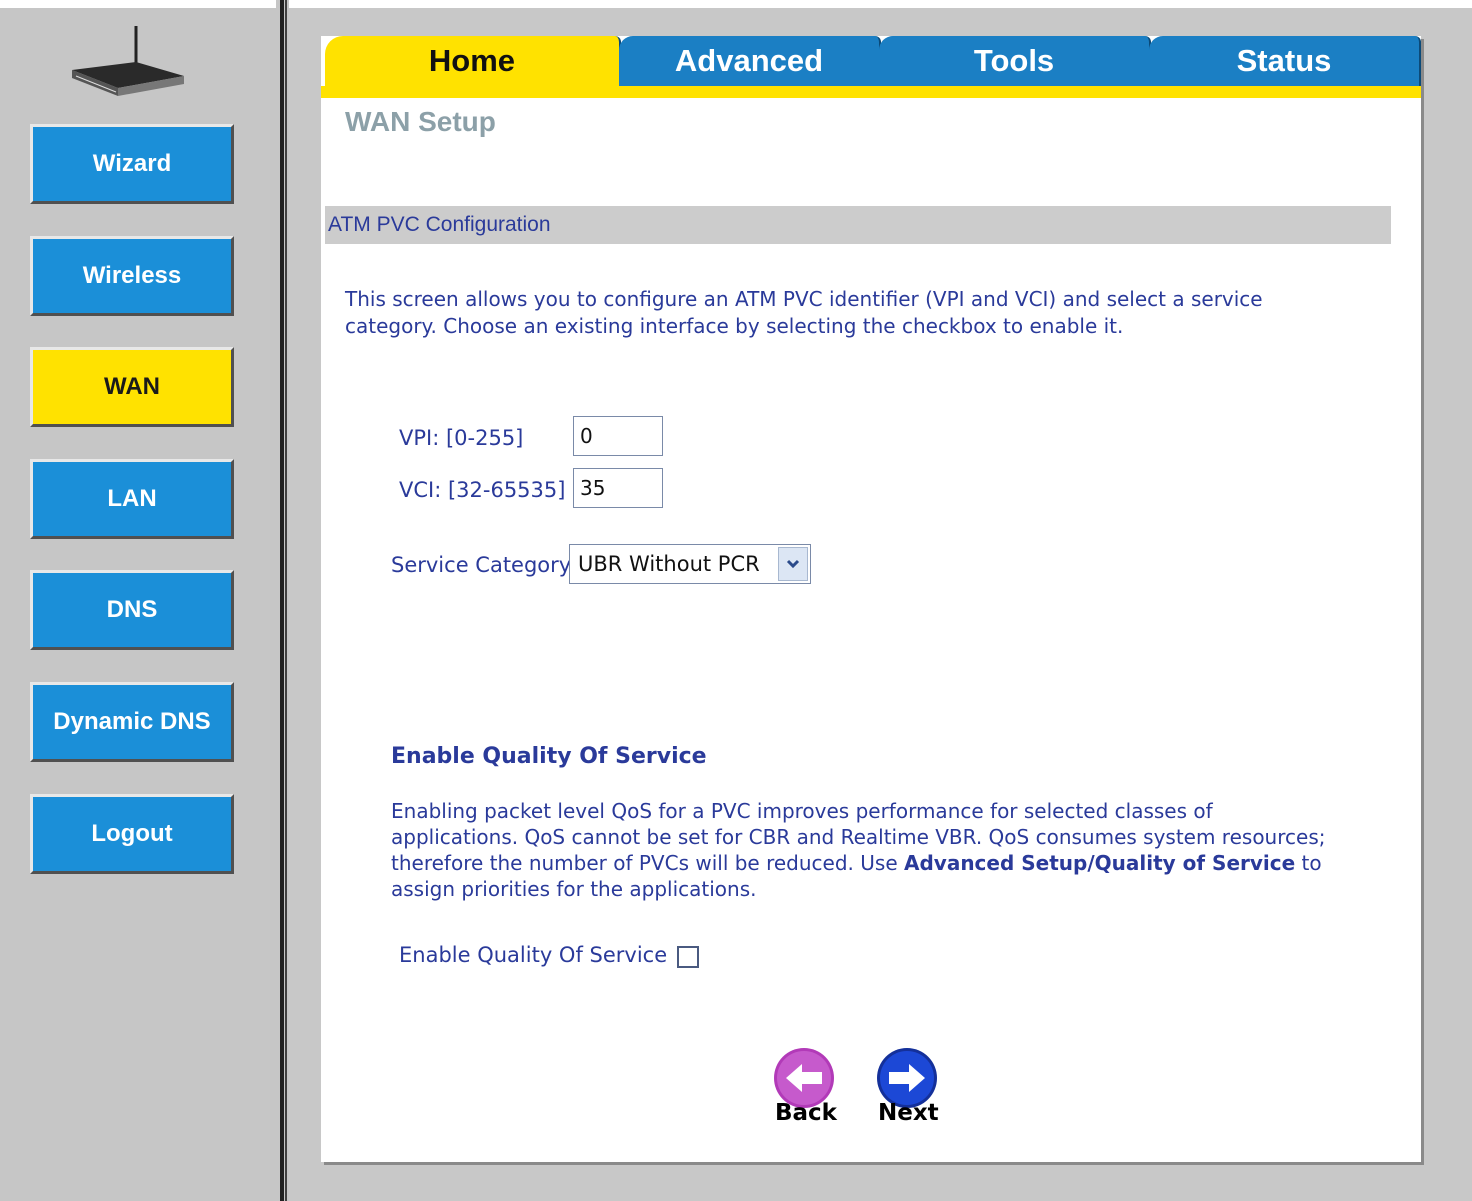 The image size is (1472, 1201). Describe the element at coordinates (533, 955) in the screenshot. I see `qos-checkbox-label: Enable Quality Of Service` at that location.